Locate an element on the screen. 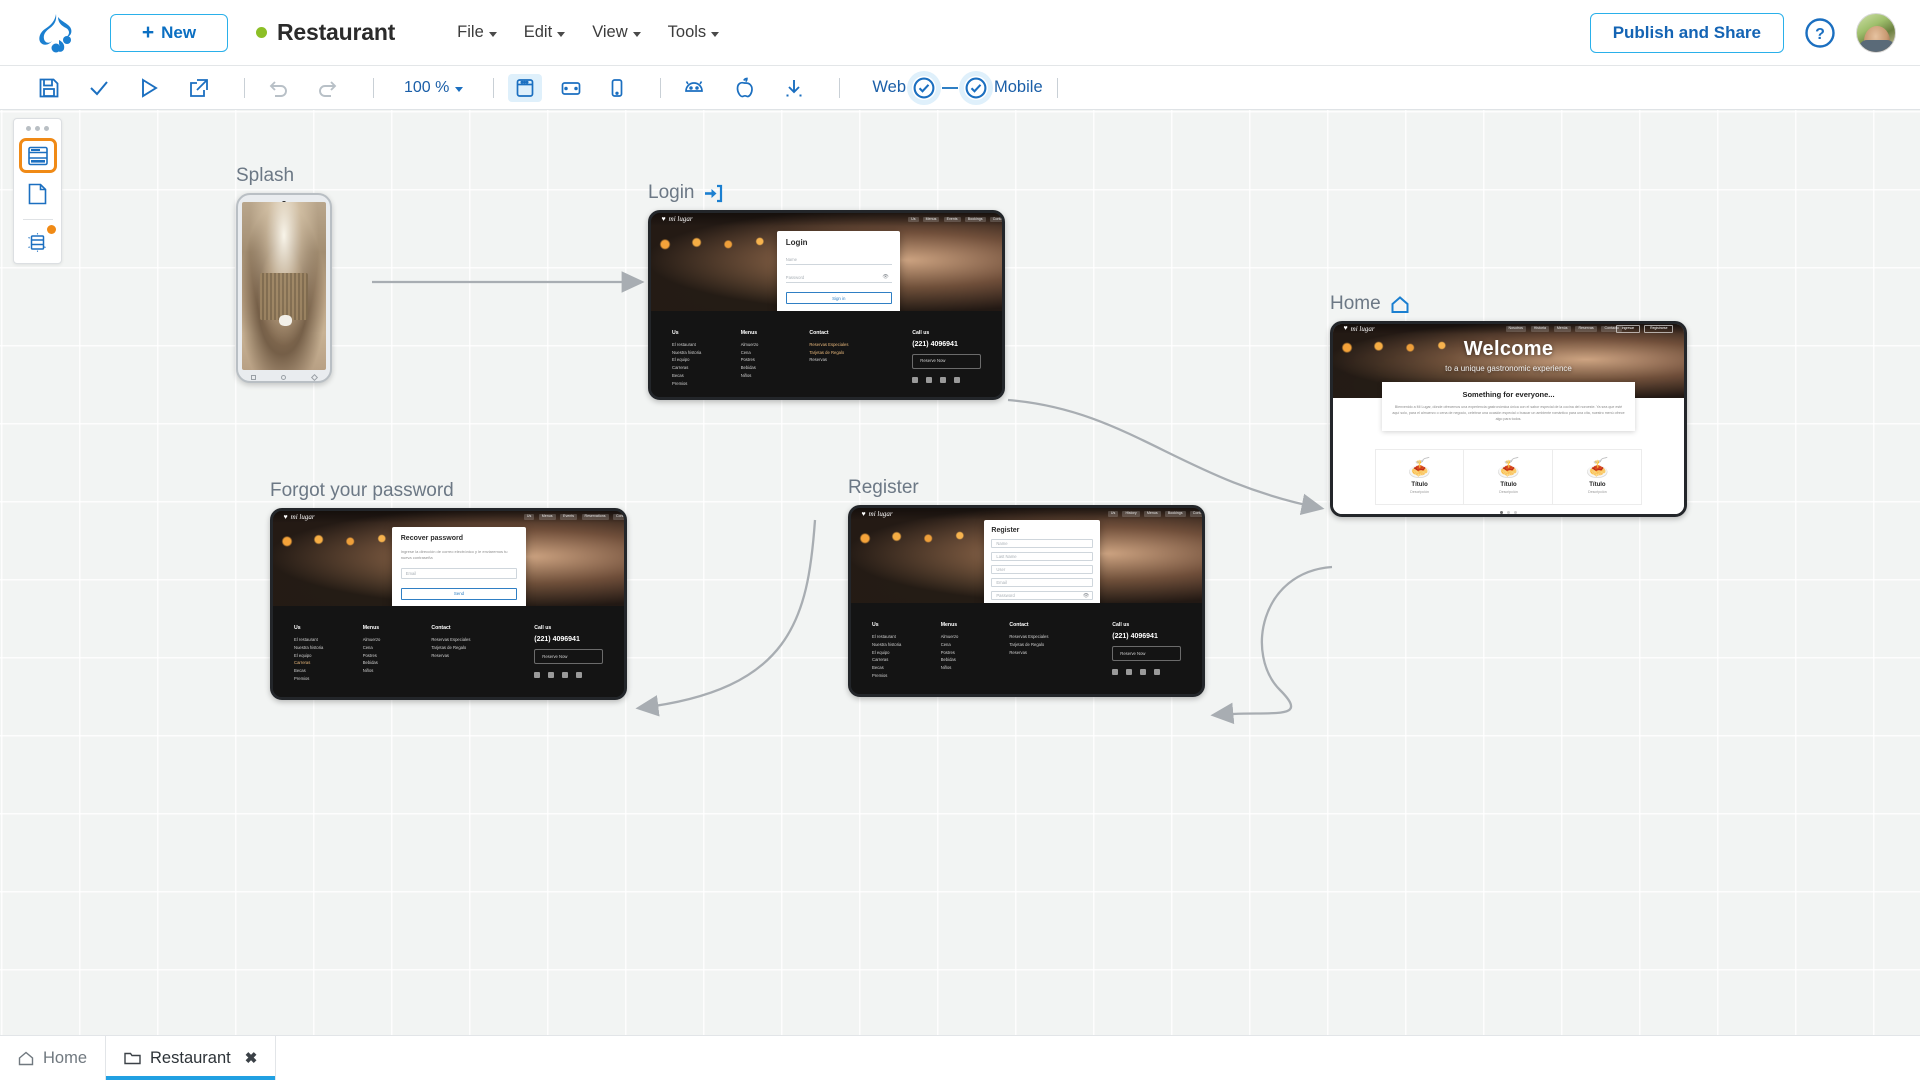 This screenshot has width=1920, height=1080. register-nav-links: Us History Menus Bookings Contact is located at coordinates (1154, 514).